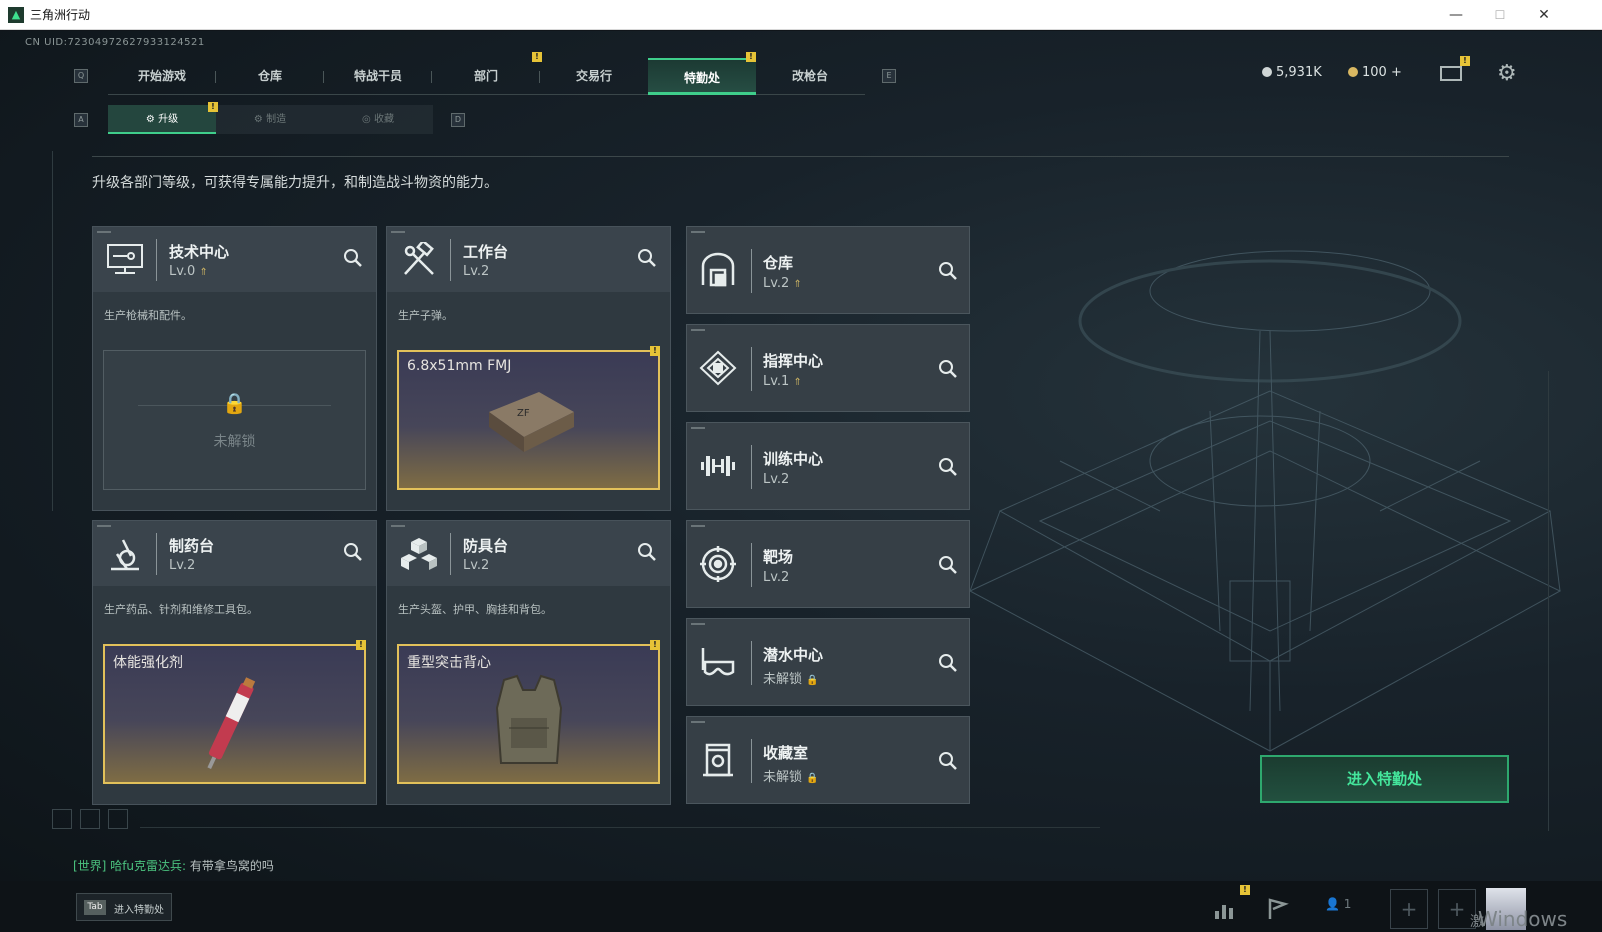 Image resolution: width=1602 pixels, height=932 pixels. Describe the element at coordinates (182, 271) in the screenshot. I see `level-text: Lv.0` at that location.